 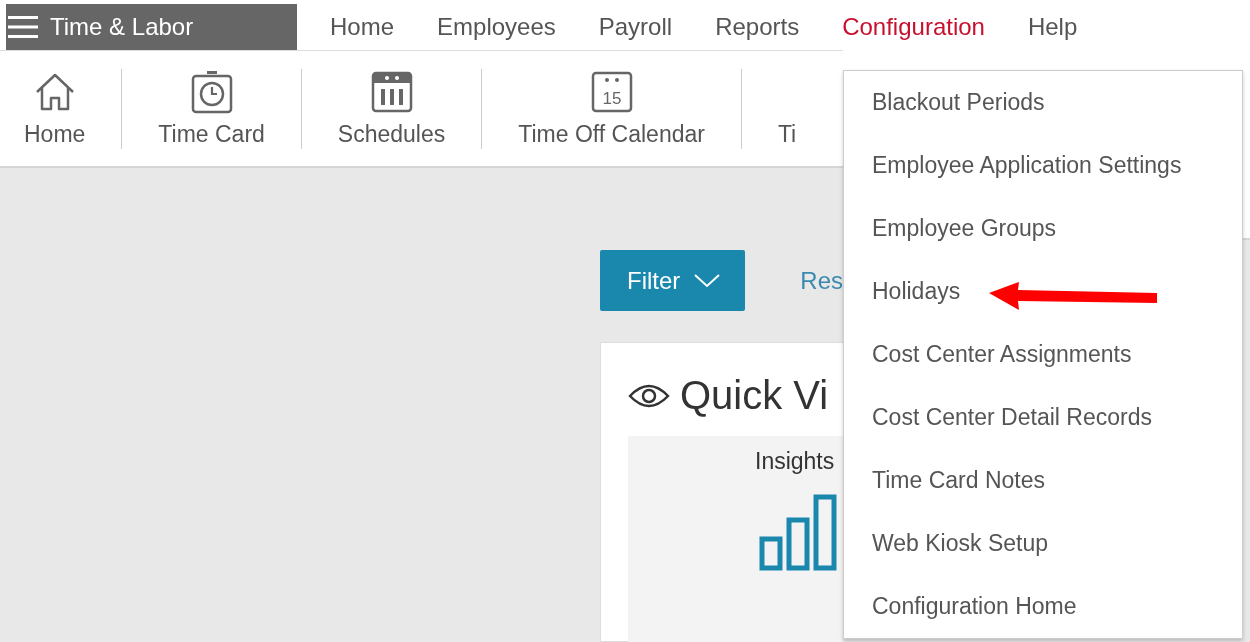 What do you see at coordinates (1043, 543) in the screenshot?
I see `menu-item: Web Kiosk Setup` at bounding box center [1043, 543].